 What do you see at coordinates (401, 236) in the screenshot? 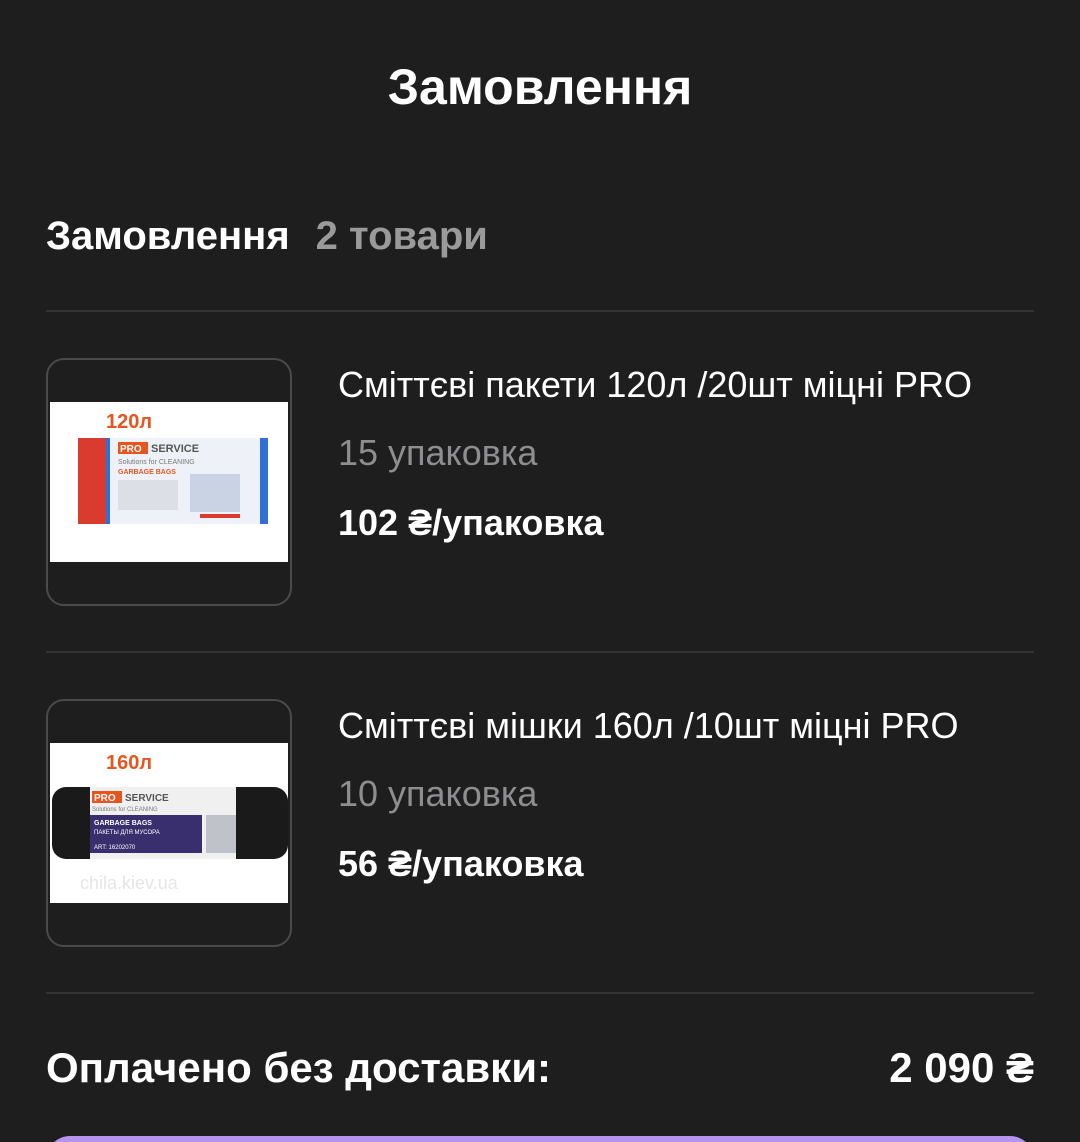
I see `order-item-count: 2 товари` at bounding box center [401, 236].